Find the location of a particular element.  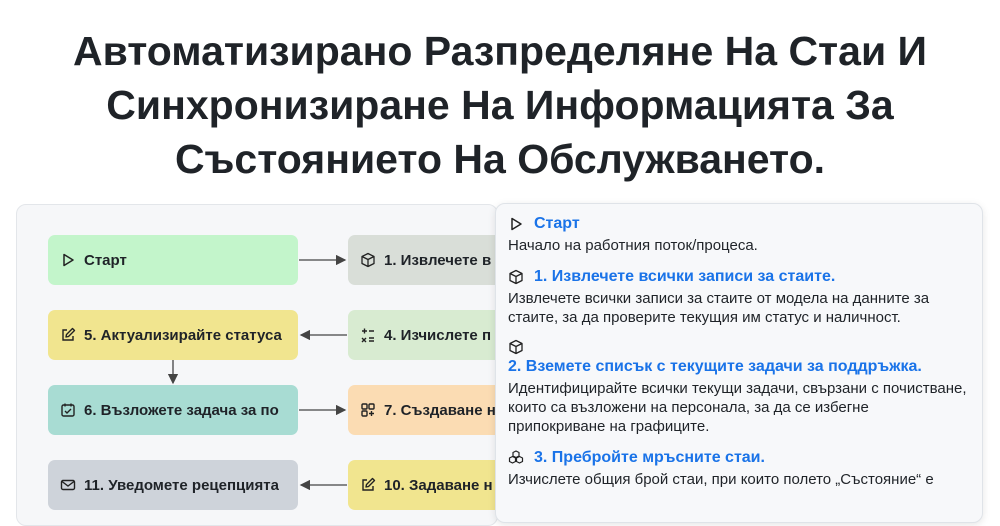

step-description: Начало на работния поток/процеса. is located at coordinates (633, 245).